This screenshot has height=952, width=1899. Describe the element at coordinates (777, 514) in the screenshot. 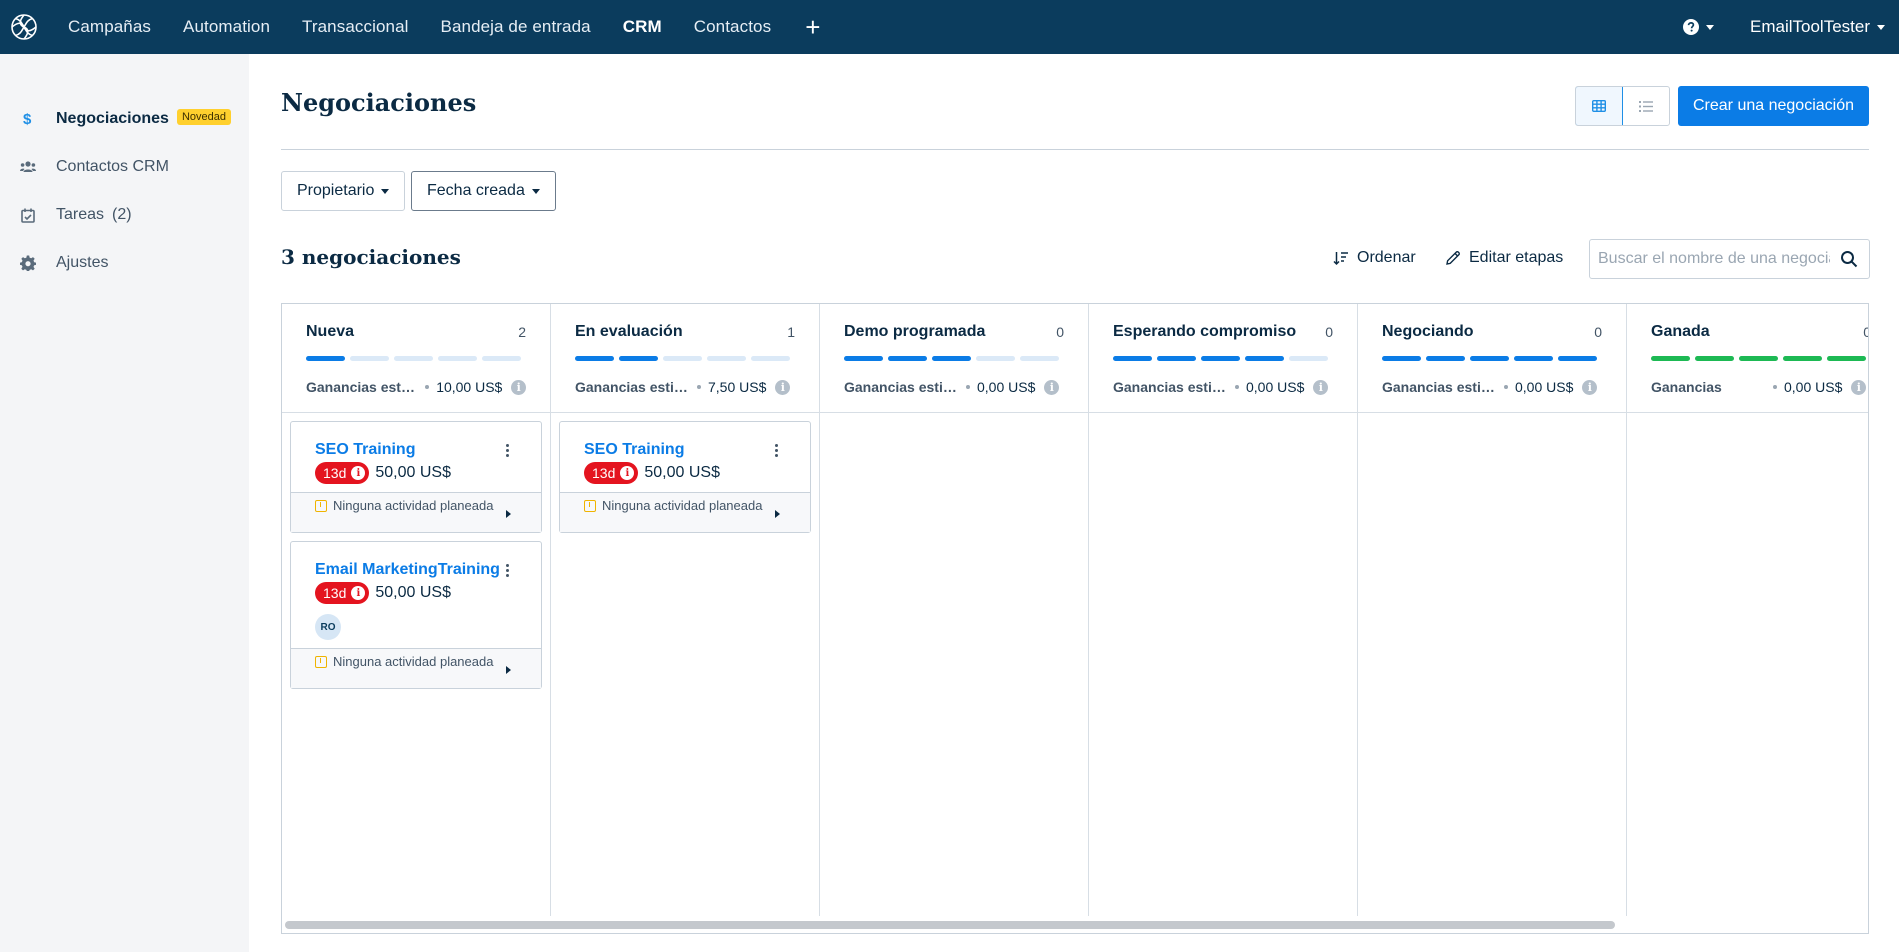

I see `chevron-right-icon` at that location.